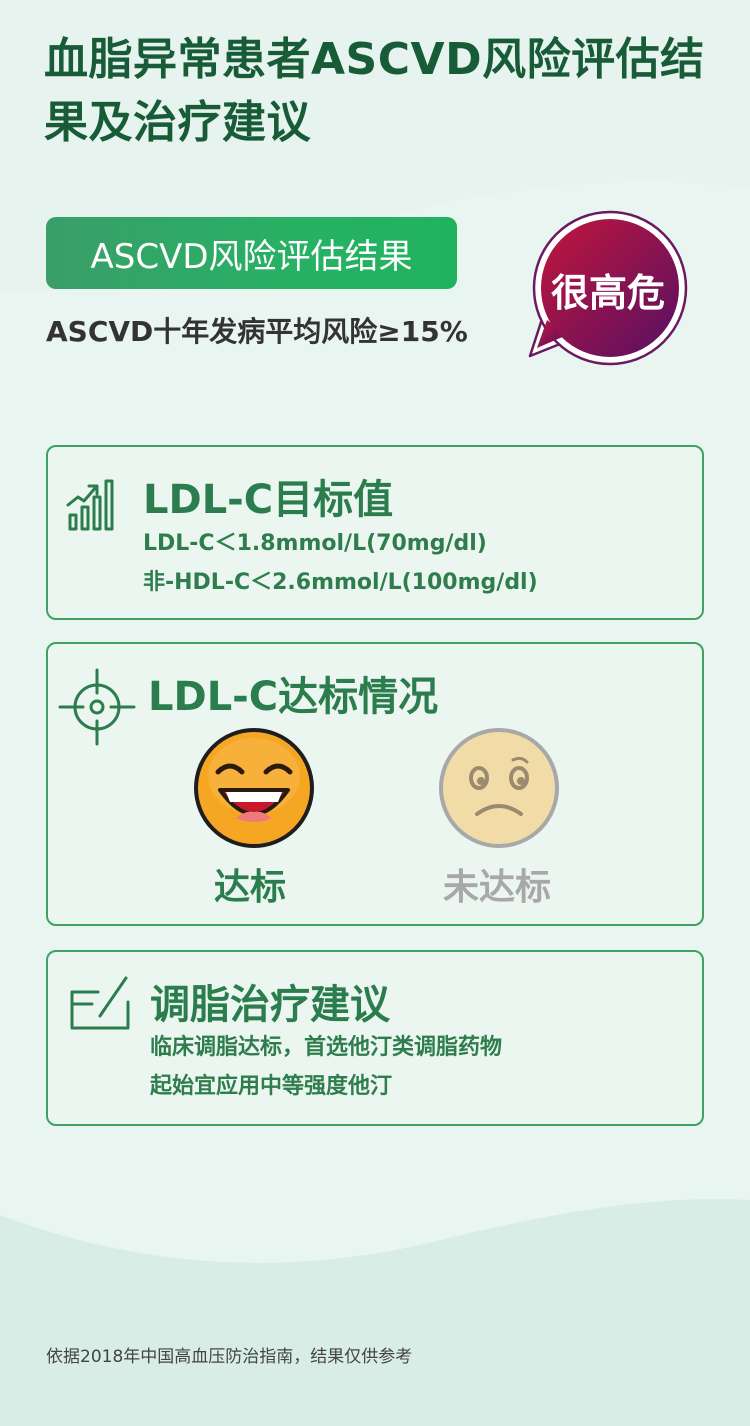  What do you see at coordinates (97, 707) in the screenshot?
I see `target-crosshair-icon` at bounding box center [97, 707].